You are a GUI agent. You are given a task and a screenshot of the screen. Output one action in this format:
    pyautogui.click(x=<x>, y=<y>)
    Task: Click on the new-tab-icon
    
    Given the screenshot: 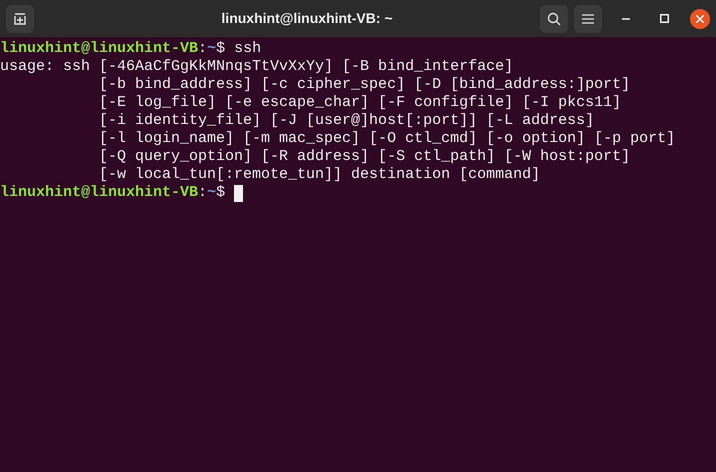 What is the action you would take?
    pyautogui.click(x=20, y=19)
    